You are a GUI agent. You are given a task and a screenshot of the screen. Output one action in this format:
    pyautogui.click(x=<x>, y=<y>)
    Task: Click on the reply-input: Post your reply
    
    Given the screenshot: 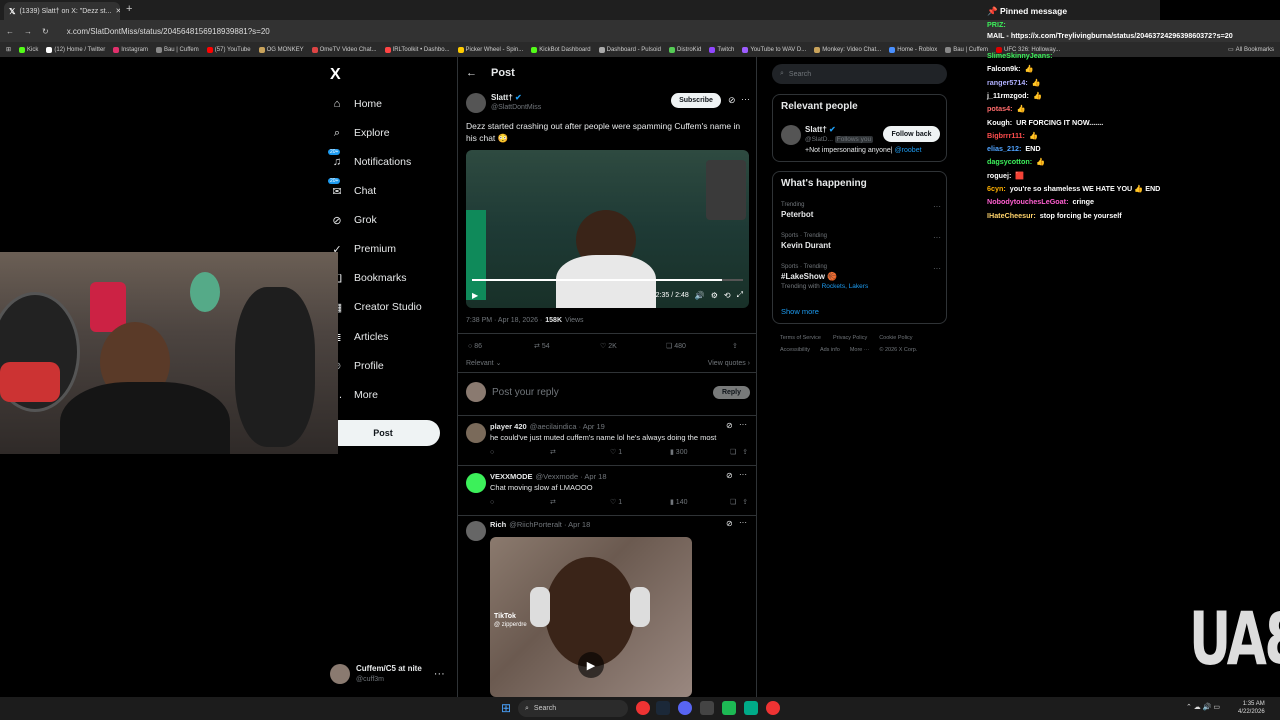 What is the action you would take?
    pyautogui.click(x=525, y=392)
    